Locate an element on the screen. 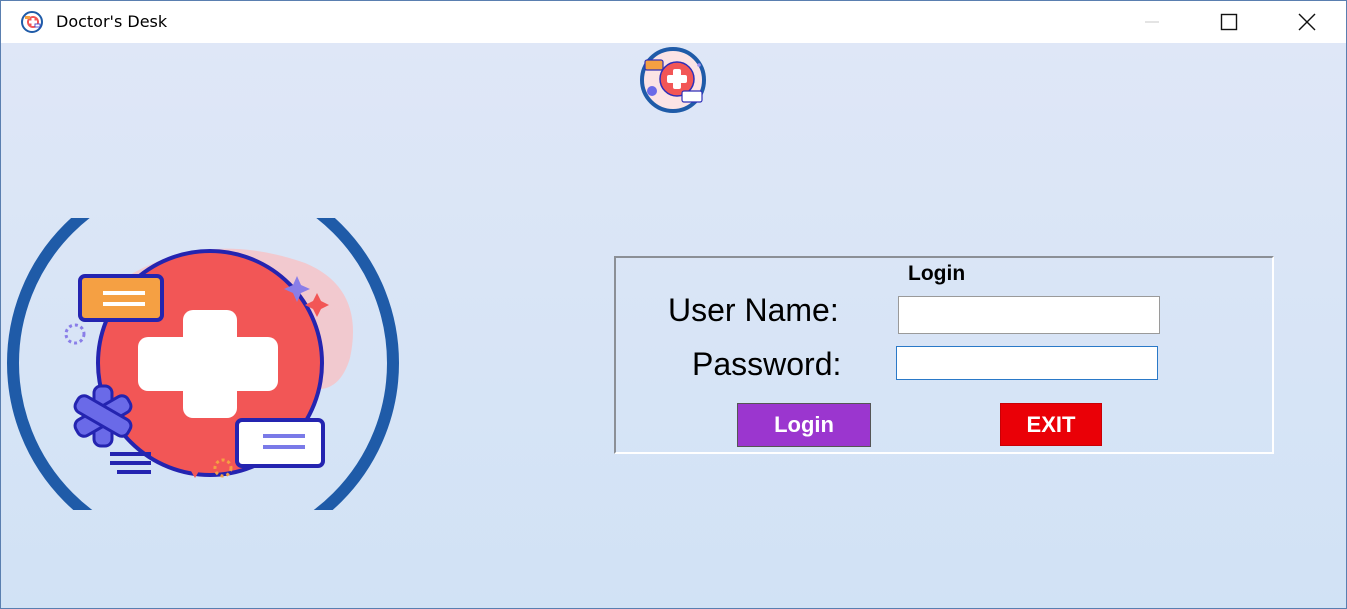 This screenshot has width=1347, height=609. close-button is located at coordinates (1307, 22).